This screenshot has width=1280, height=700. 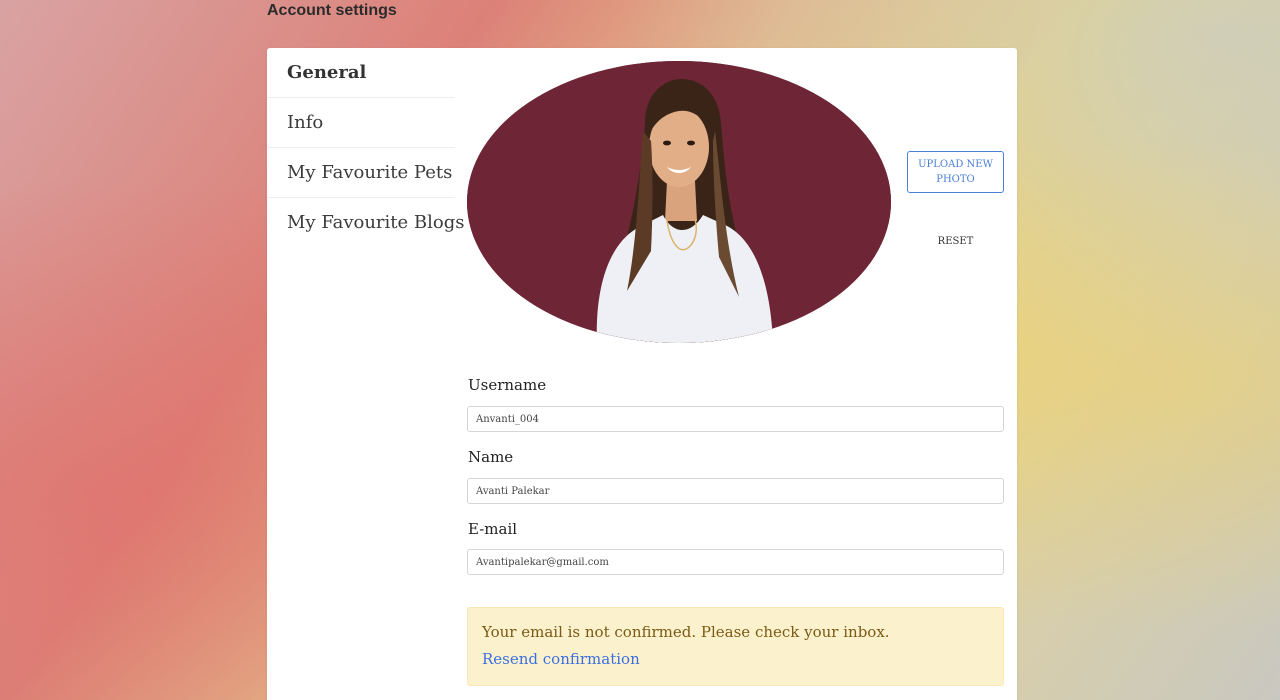 I want to click on email-input, so click(x=735, y=562).